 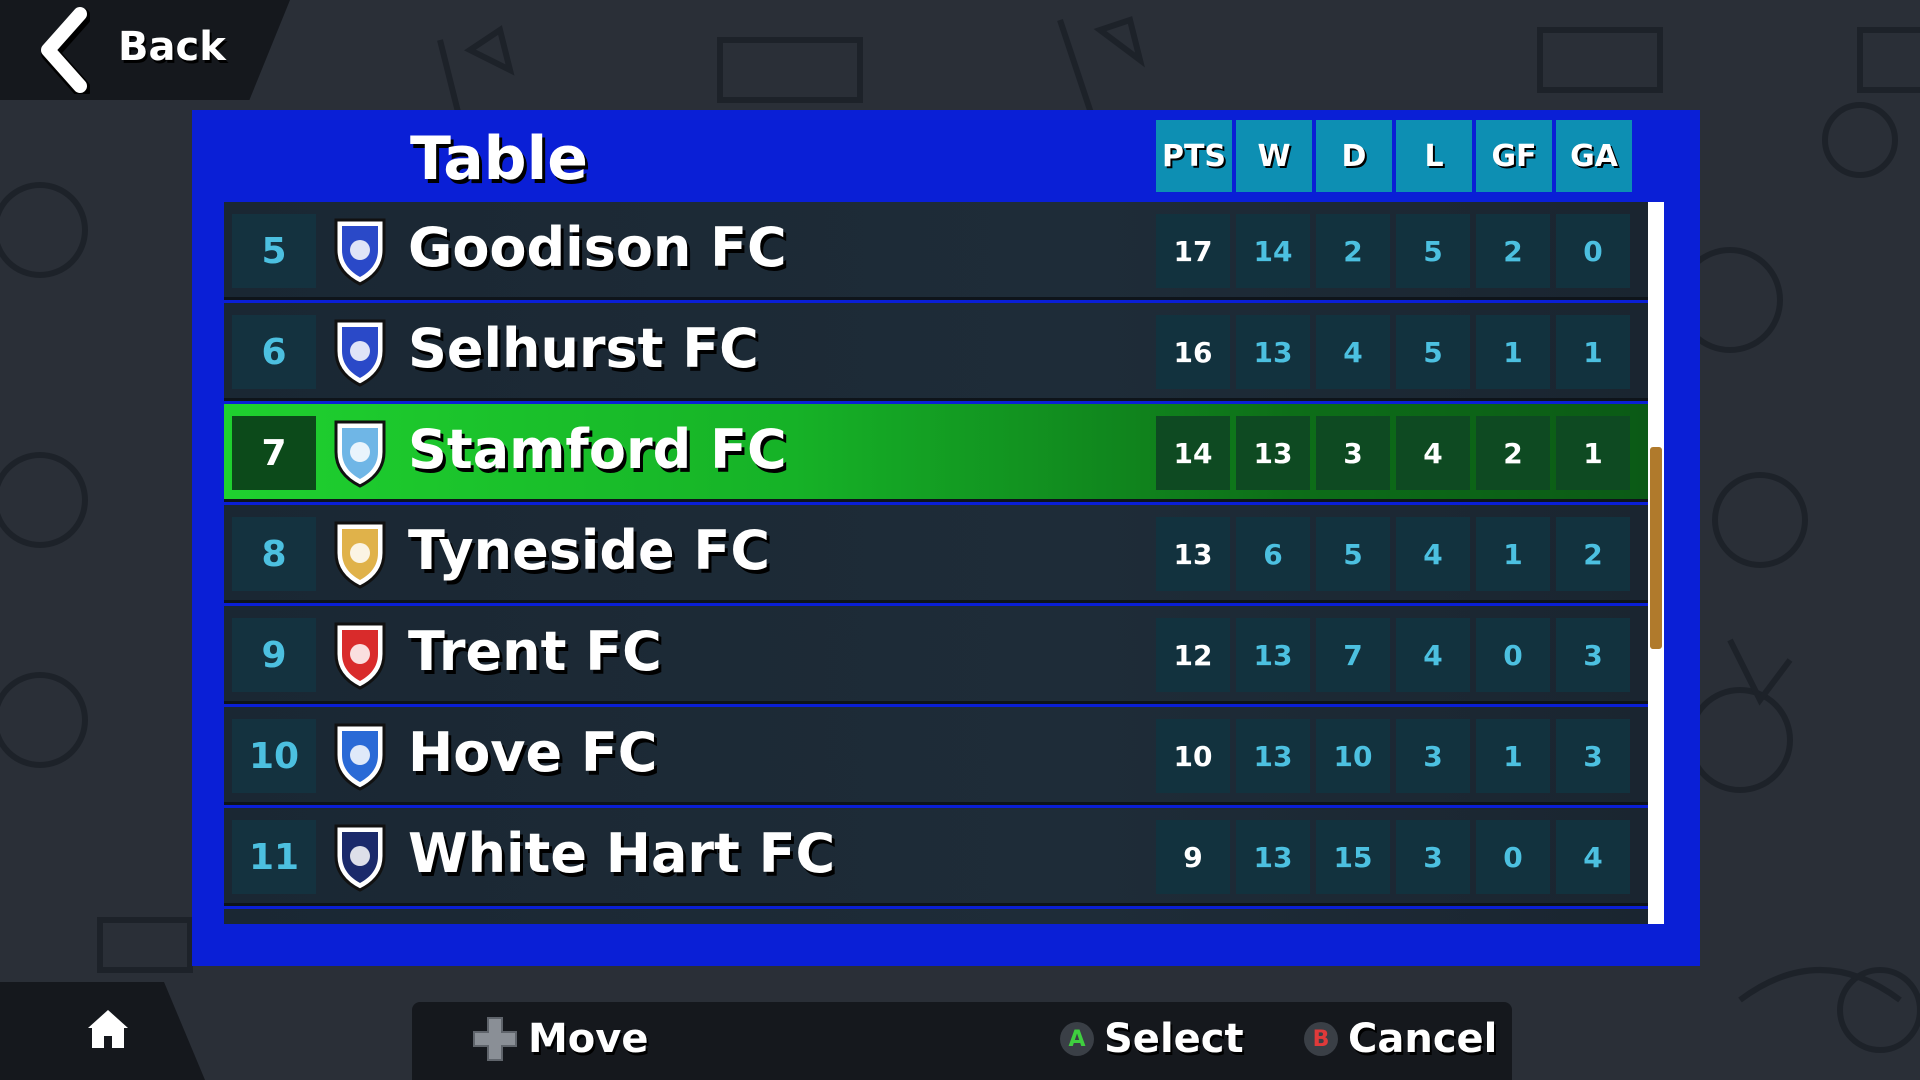 What do you see at coordinates (588, 1039) in the screenshot?
I see `move-label: Move` at bounding box center [588, 1039].